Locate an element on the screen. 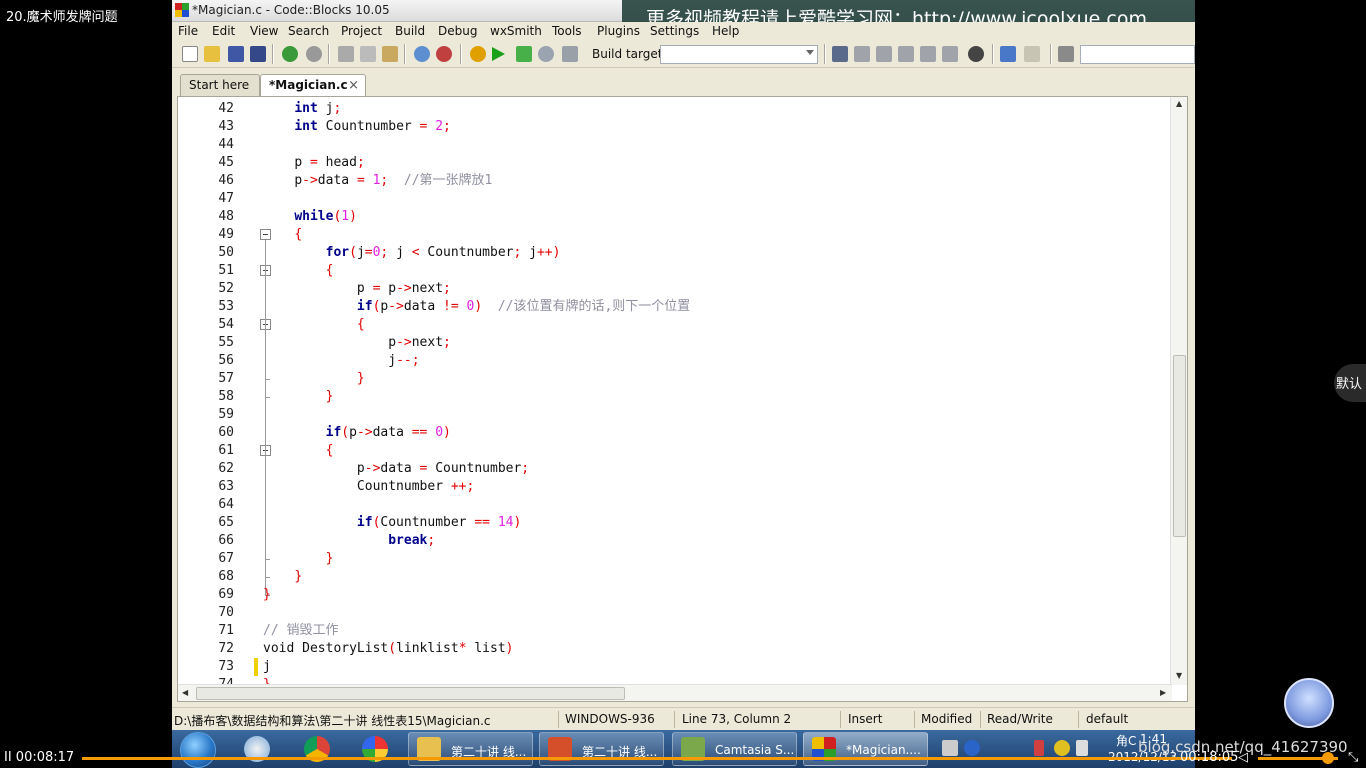 The image size is (1366, 768). toolbar-search-input is located at coordinates (1137, 54).